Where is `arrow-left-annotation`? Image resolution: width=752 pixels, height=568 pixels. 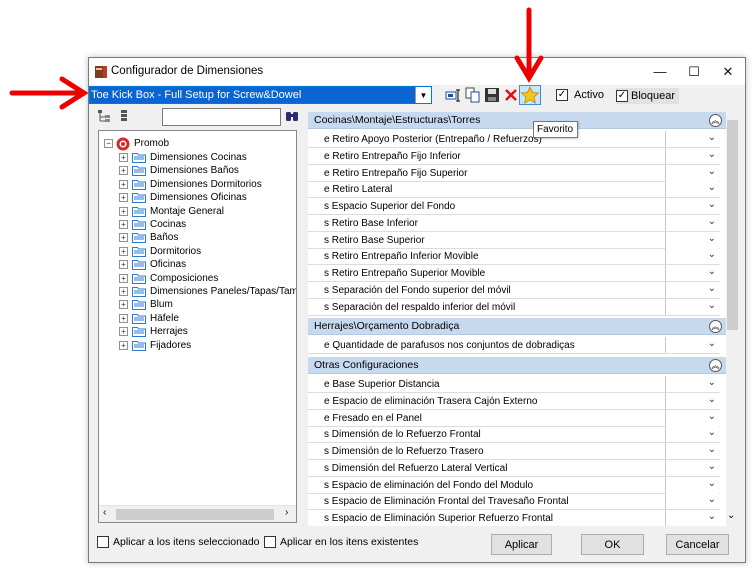
arrow-left-annotation is located at coordinates (49, 93).